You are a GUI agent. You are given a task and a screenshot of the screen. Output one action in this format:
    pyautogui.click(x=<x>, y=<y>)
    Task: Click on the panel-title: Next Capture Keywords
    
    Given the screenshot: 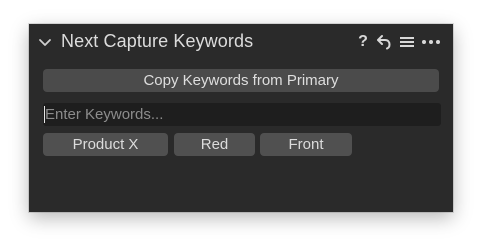 What is the action you would take?
    pyautogui.click(x=157, y=41)
    